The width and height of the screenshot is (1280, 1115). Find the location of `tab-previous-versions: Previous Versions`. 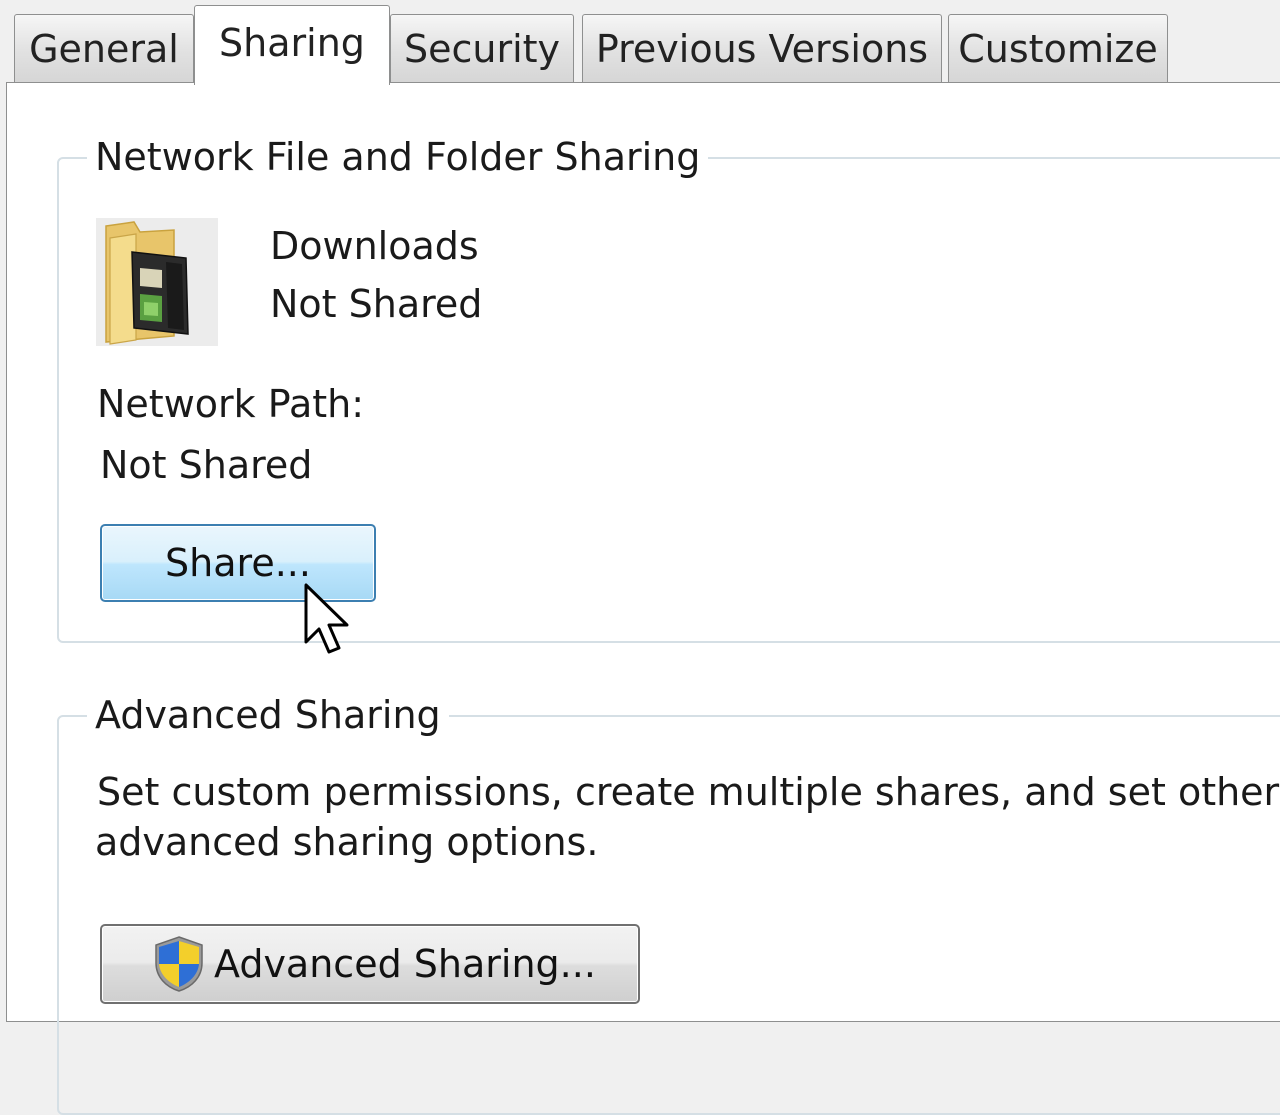

tab-previous-versions: Previous Versions is located at coordinates (762, 48).